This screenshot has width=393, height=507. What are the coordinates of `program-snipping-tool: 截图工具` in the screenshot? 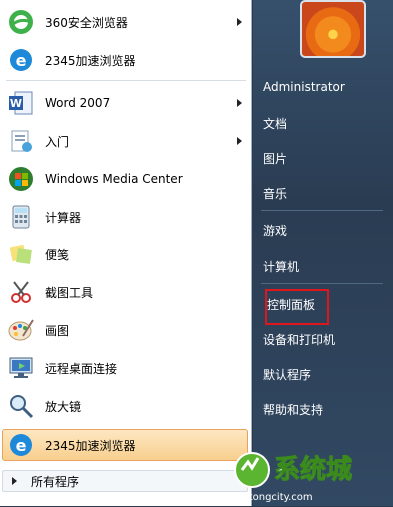 It's located at (125, 292).